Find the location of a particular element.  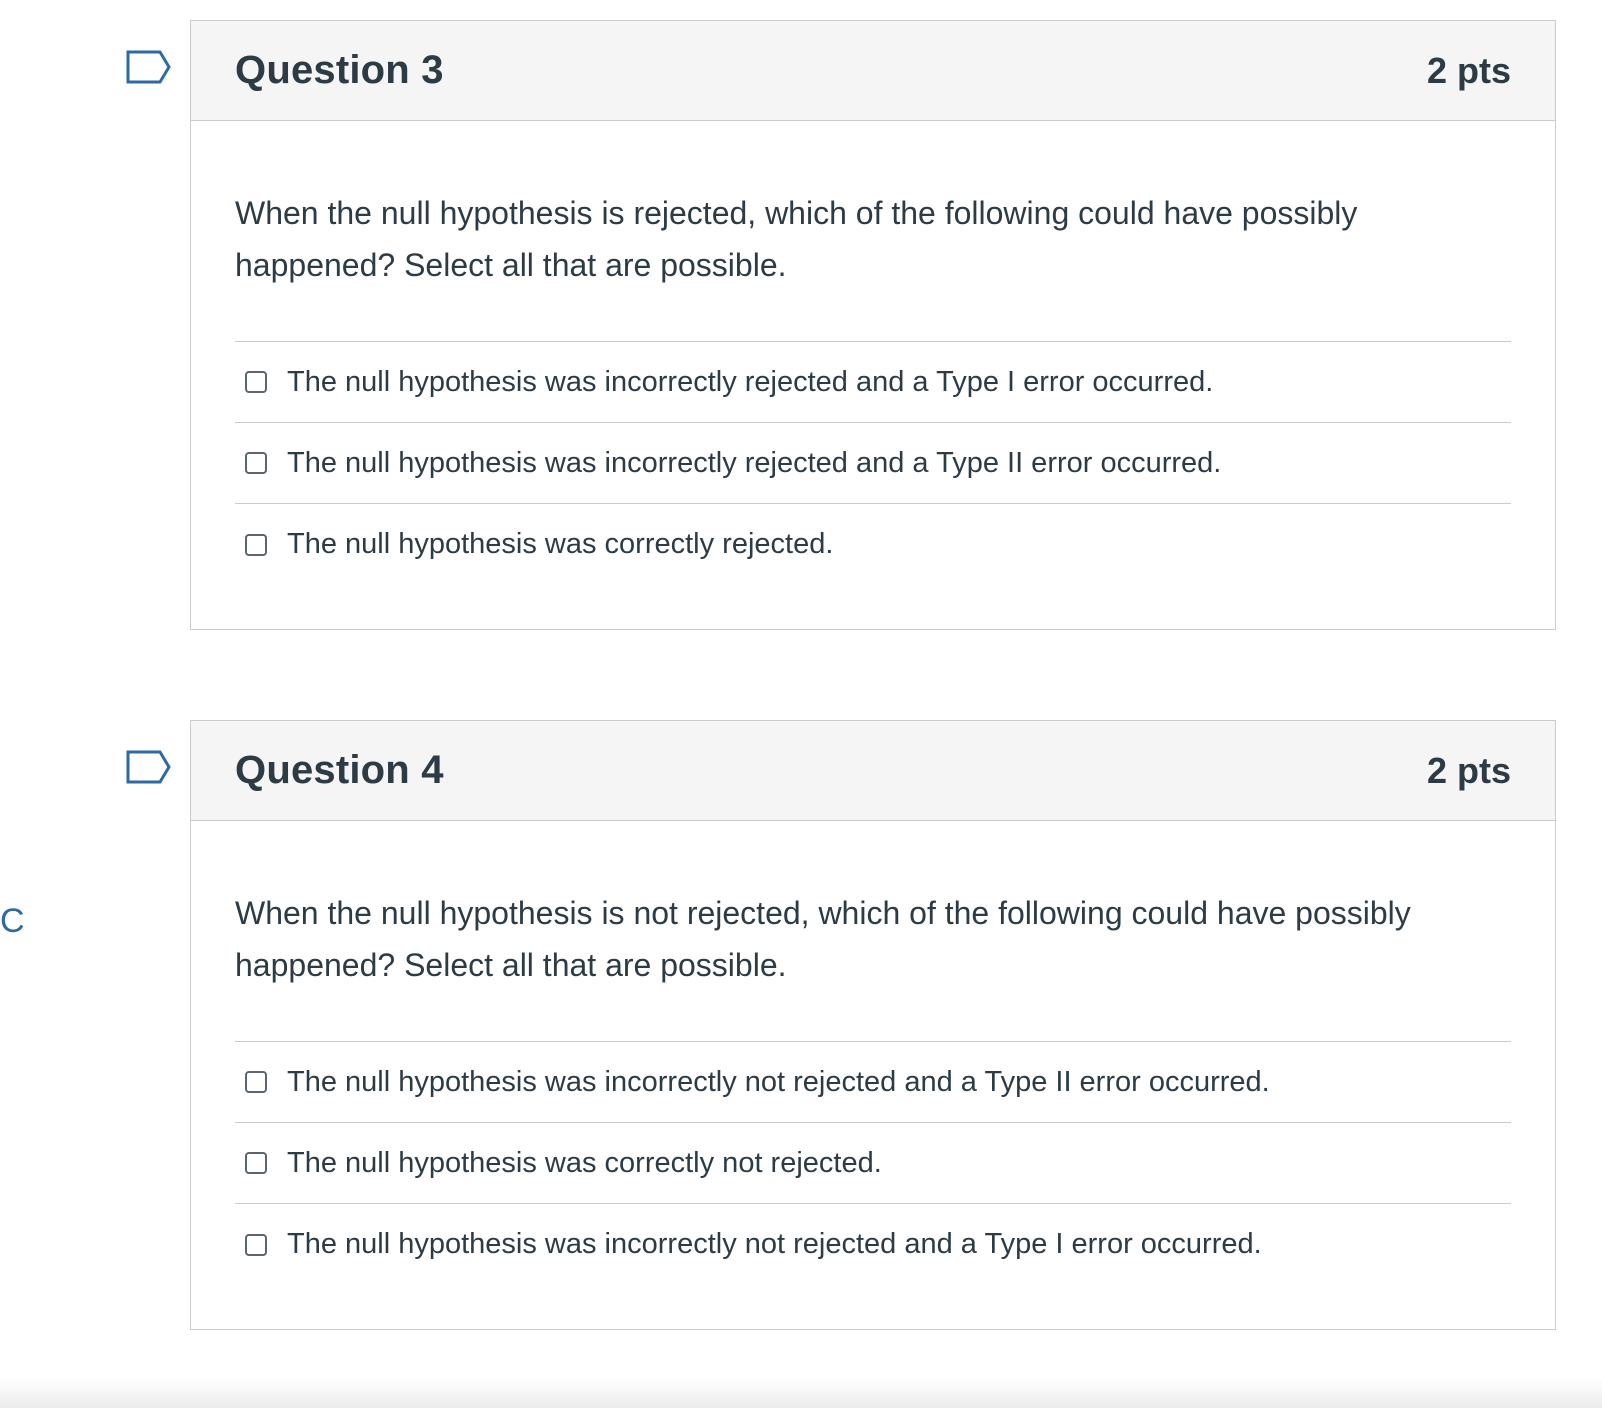

flag-question-3-button is located at coordinates (149, 67).